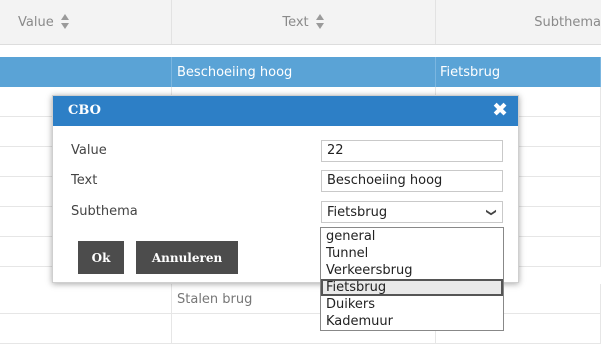 This screenshot has width=601, height=344. What do you see at coordinates (412, 321) in the screenshot?
I see `dropdown-option: Kademuur` at bounding box center [412, 321].